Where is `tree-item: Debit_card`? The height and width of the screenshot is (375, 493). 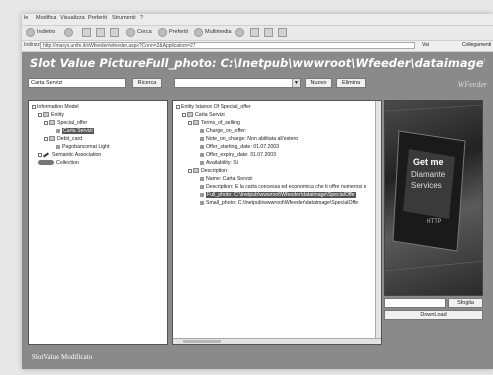 tree-item: Debit_card is located at coordinates (63, 139).